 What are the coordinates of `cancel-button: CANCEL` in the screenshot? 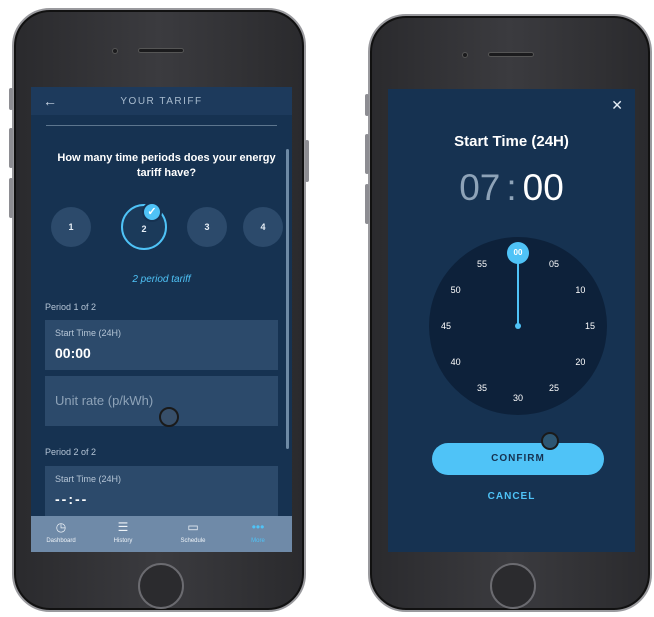 It's located at (511, 496).